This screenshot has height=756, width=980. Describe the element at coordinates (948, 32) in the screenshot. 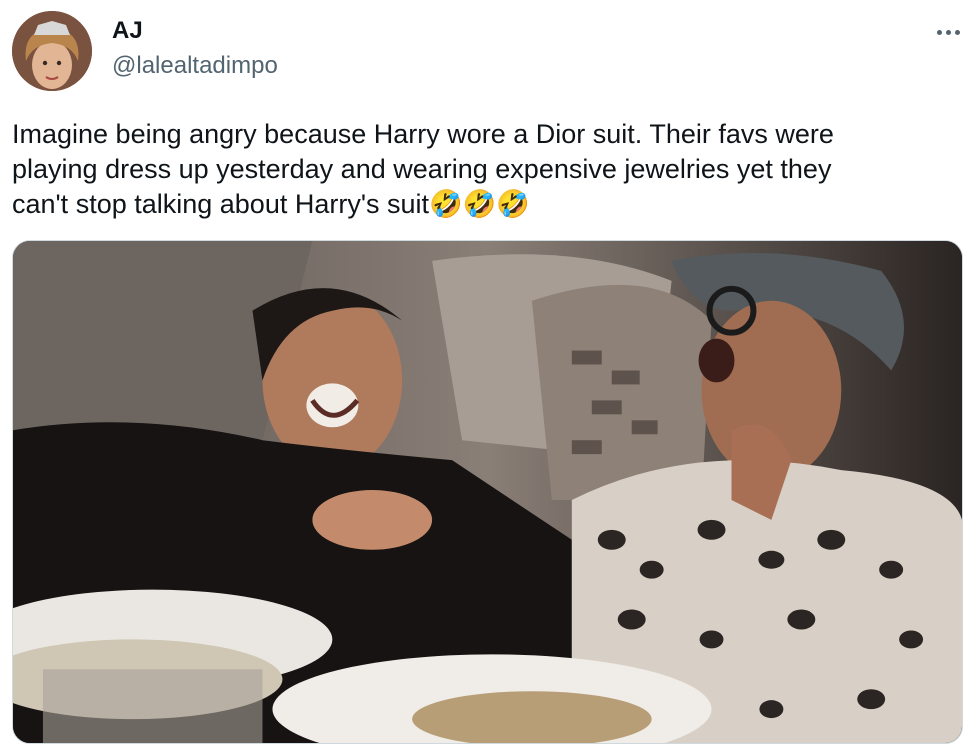

I see `more-options-button` at that location.